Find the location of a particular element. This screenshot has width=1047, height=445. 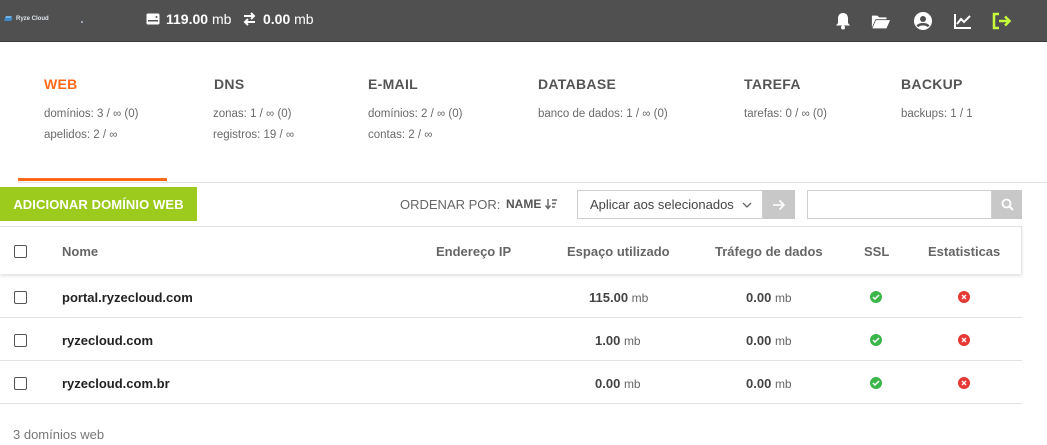

table-row: ryzecloud.com 1.00 mb 0.00 mb is located at coordinates (511, 339).